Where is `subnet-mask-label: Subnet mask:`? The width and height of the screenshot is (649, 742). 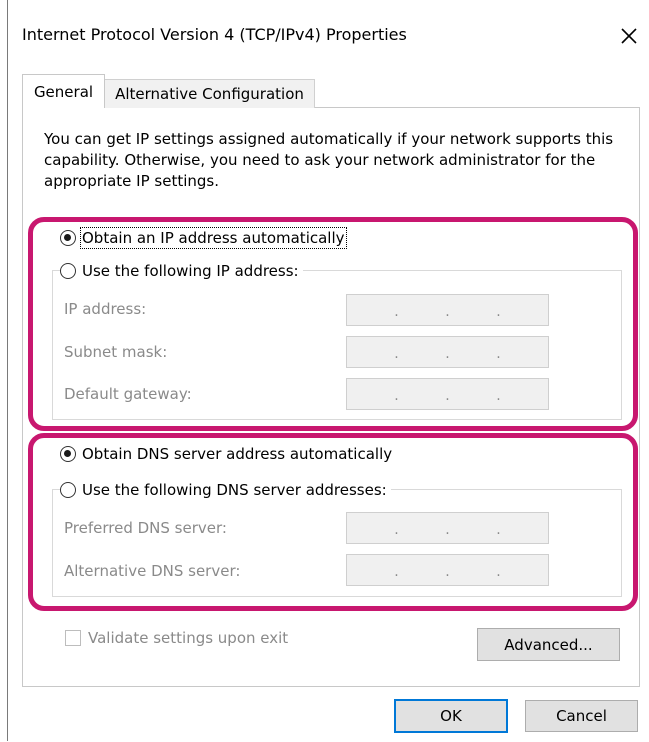 subnet-mask-label: Subnet mask: is located at coordinates (116, 352).